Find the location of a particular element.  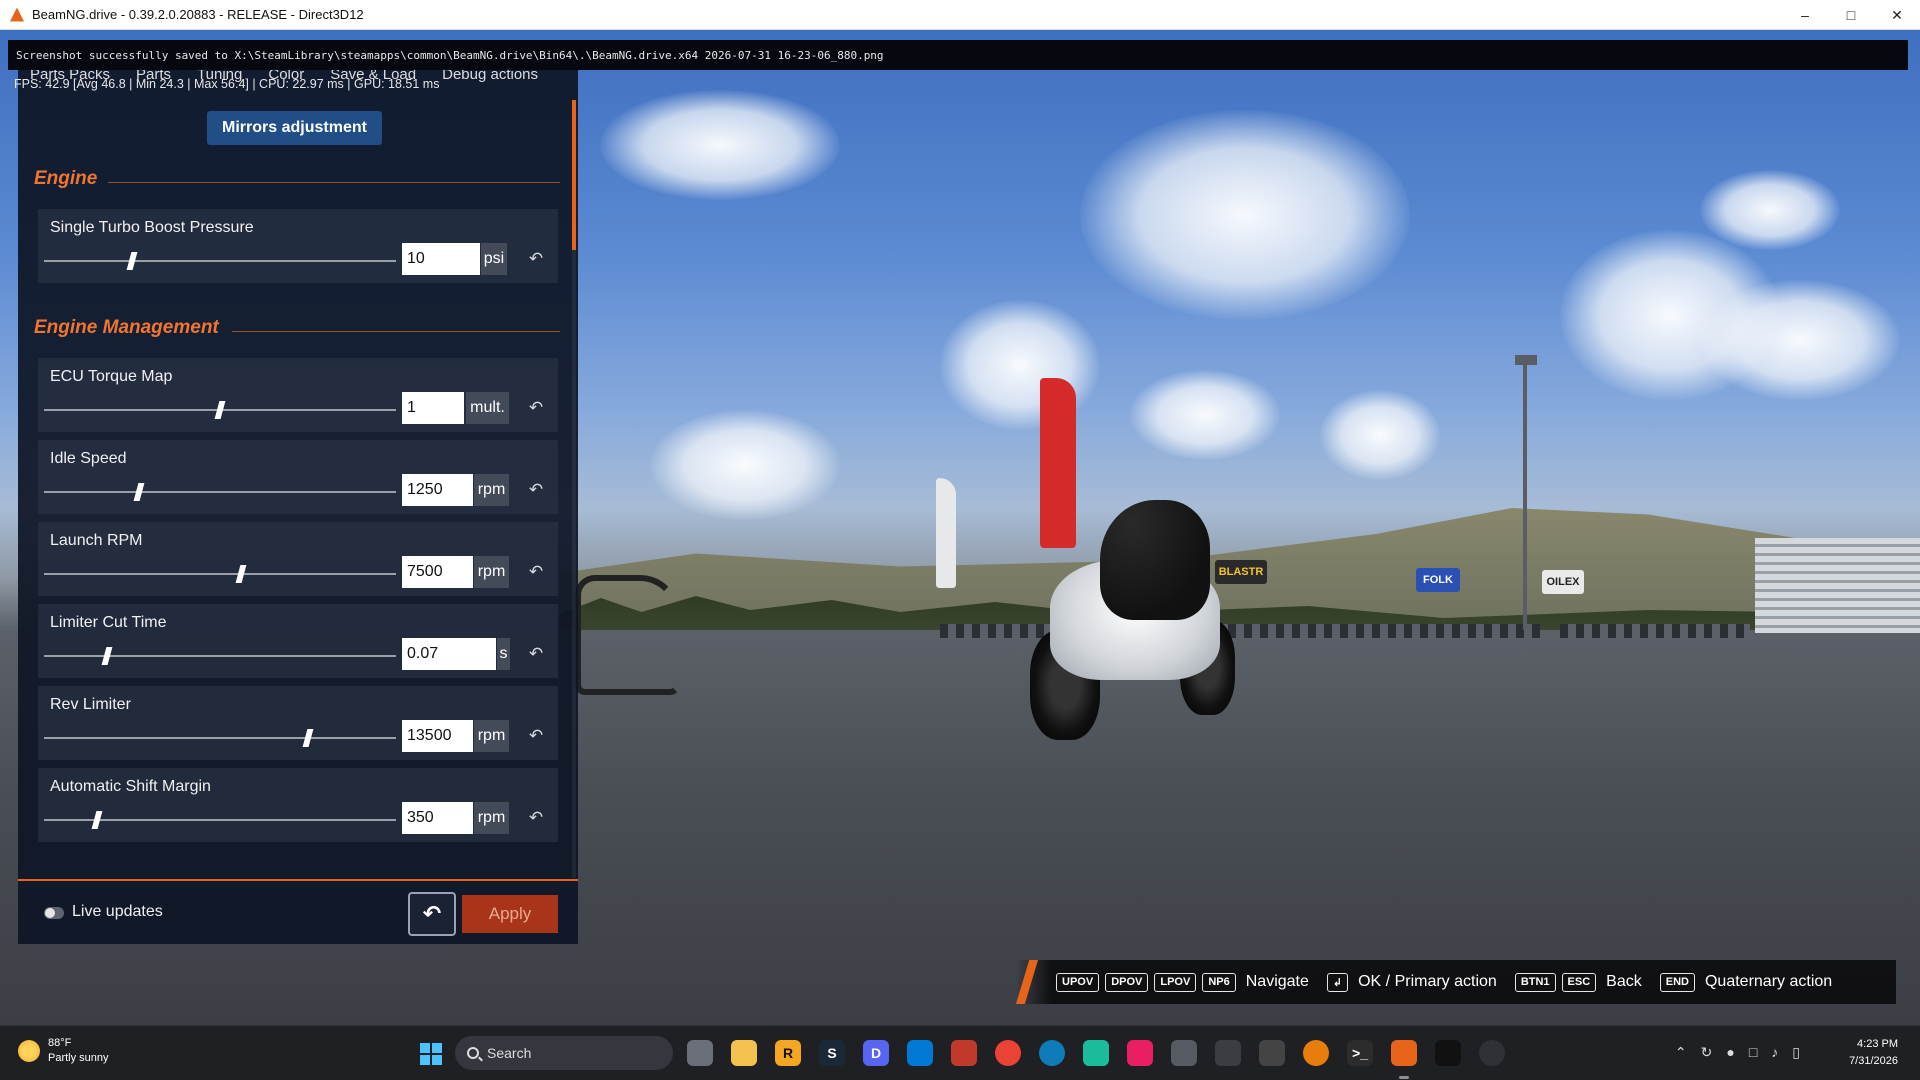

key-lpov: LPOV is located at coordinates (1175, 982).